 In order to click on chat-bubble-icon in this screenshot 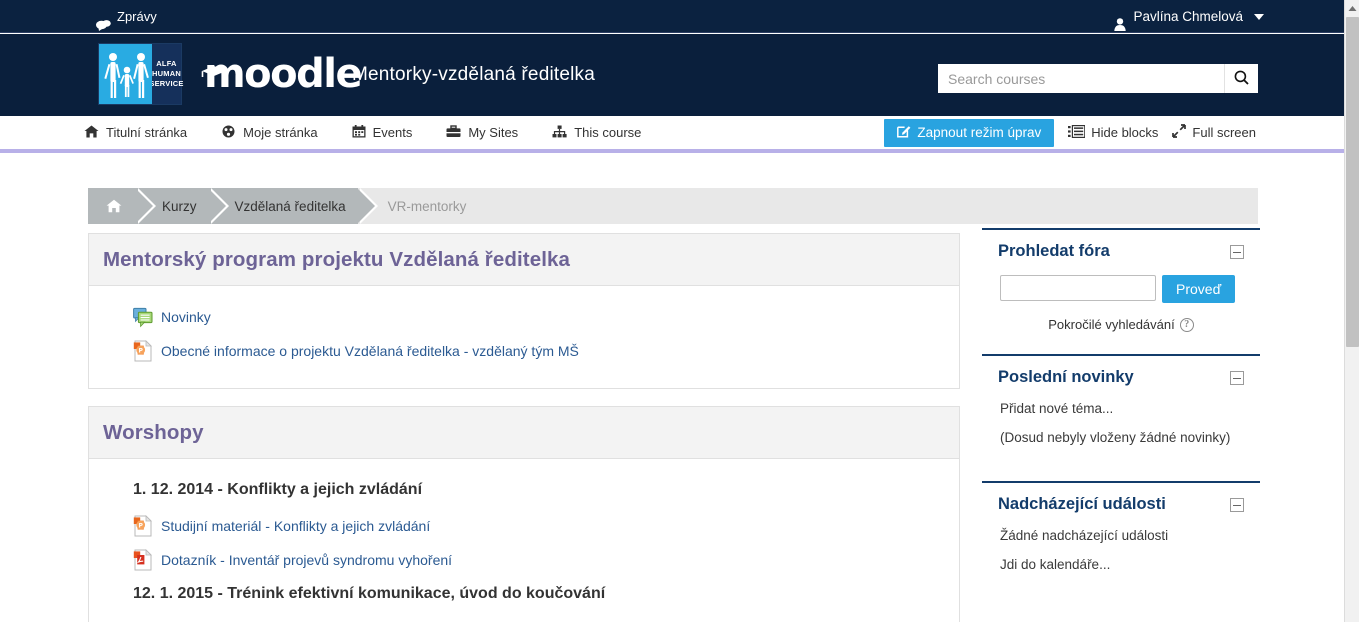, I will do `click(103, 21)`.